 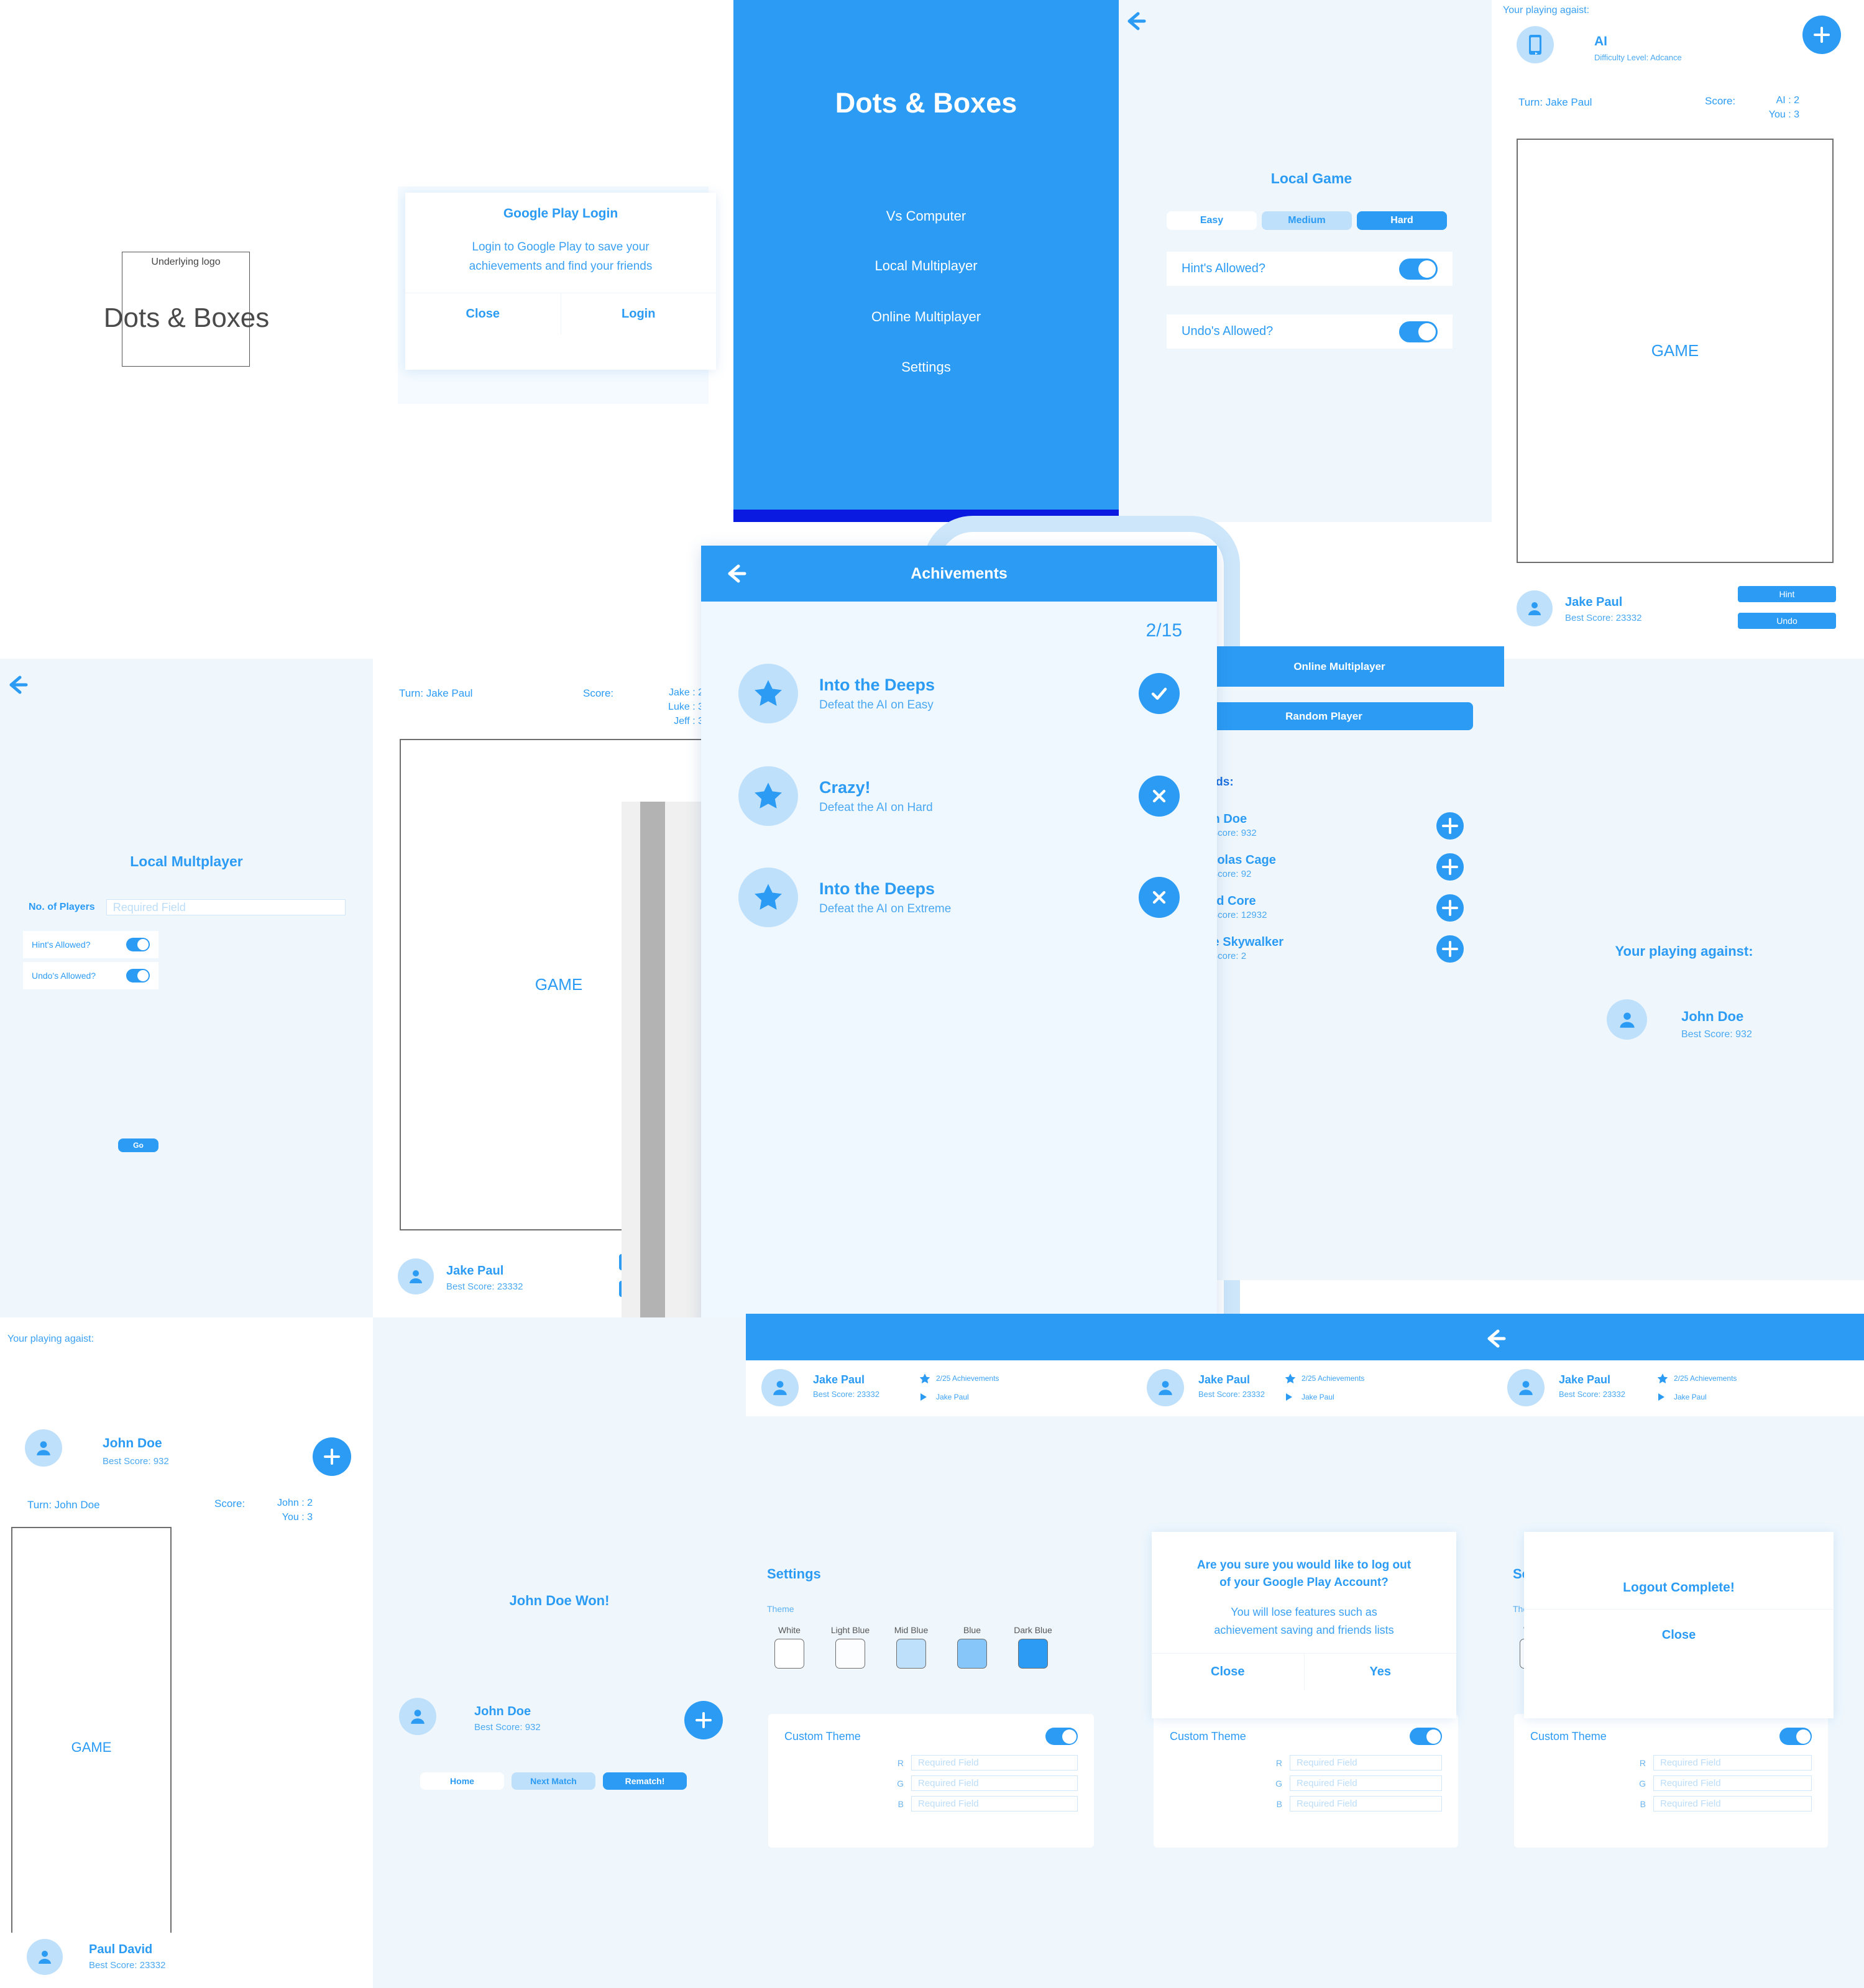 I want to click on theme-option-mid-blue: Mid Blue, so click(x=911, y=1647).